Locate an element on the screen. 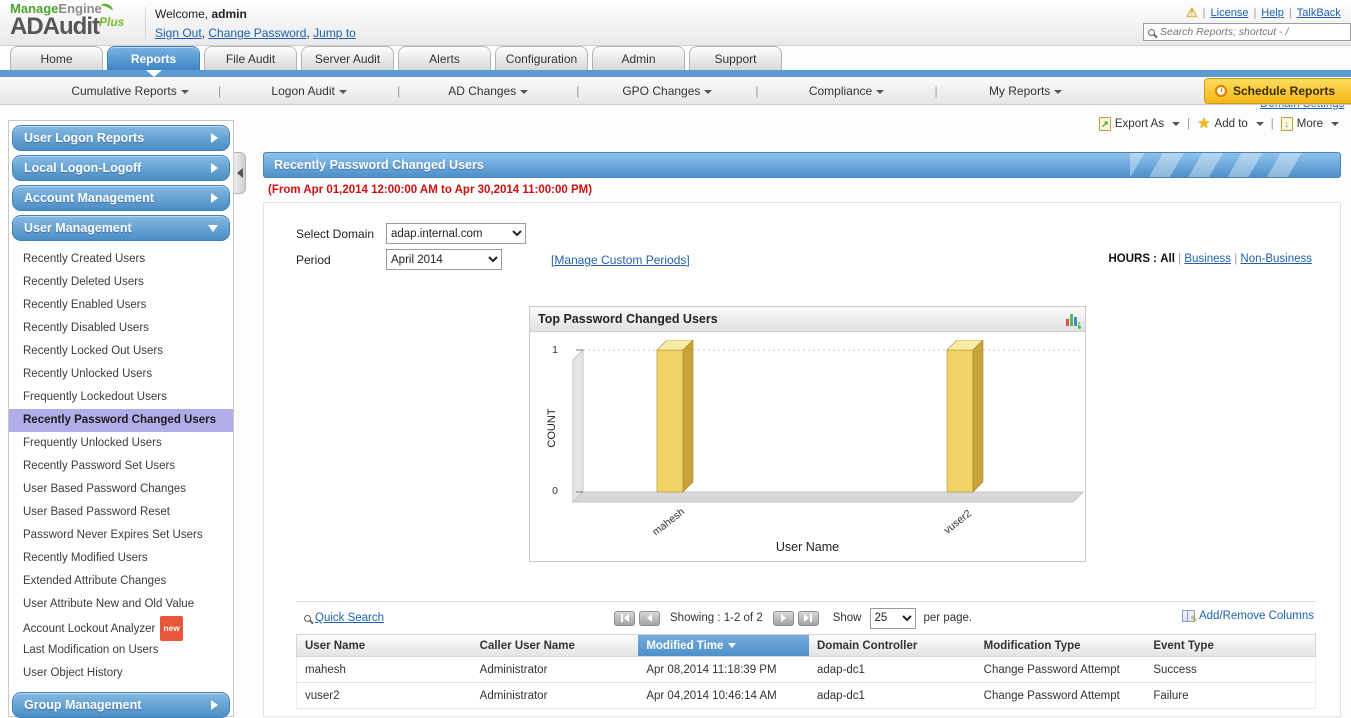 The width and height of the screenshot is (1351, 718). subnav-gpo-changes: GPO Changes is located at coordinates (667, 91).